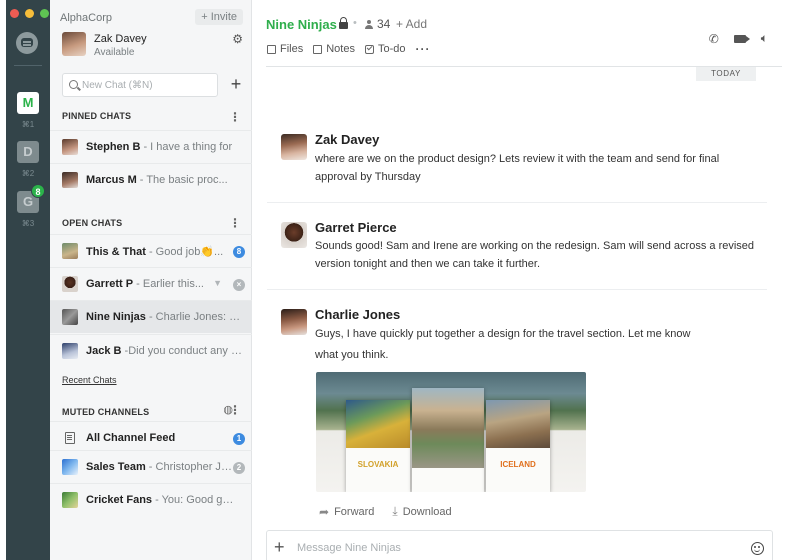 The height and width of the screenshot is (560, 800). I want to click on org-tile-m: M, so click(28, 103).